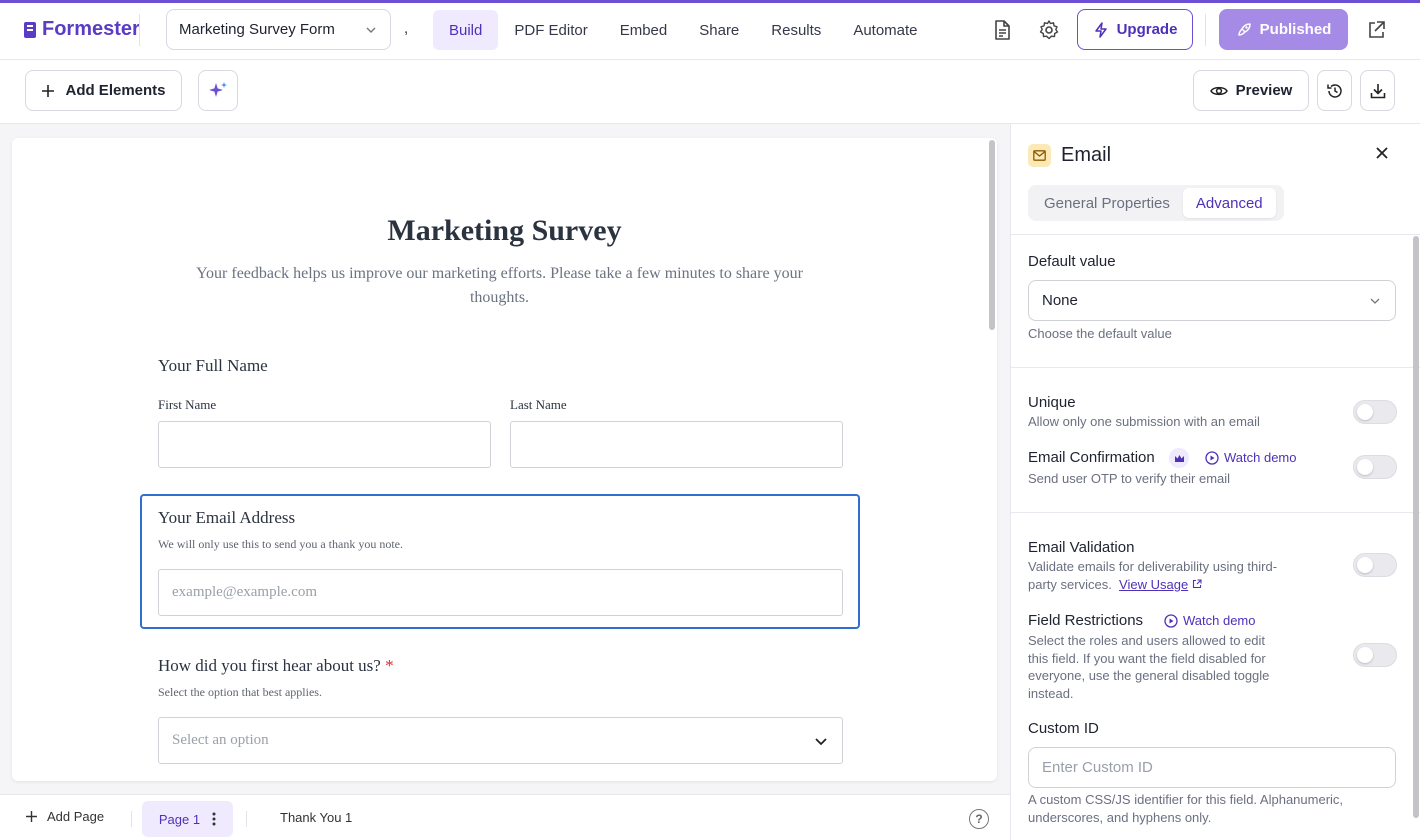  Describe the element at coordinates (213, 365) in the screenshot. I see `full-name-label: Your Full Name` at that location.